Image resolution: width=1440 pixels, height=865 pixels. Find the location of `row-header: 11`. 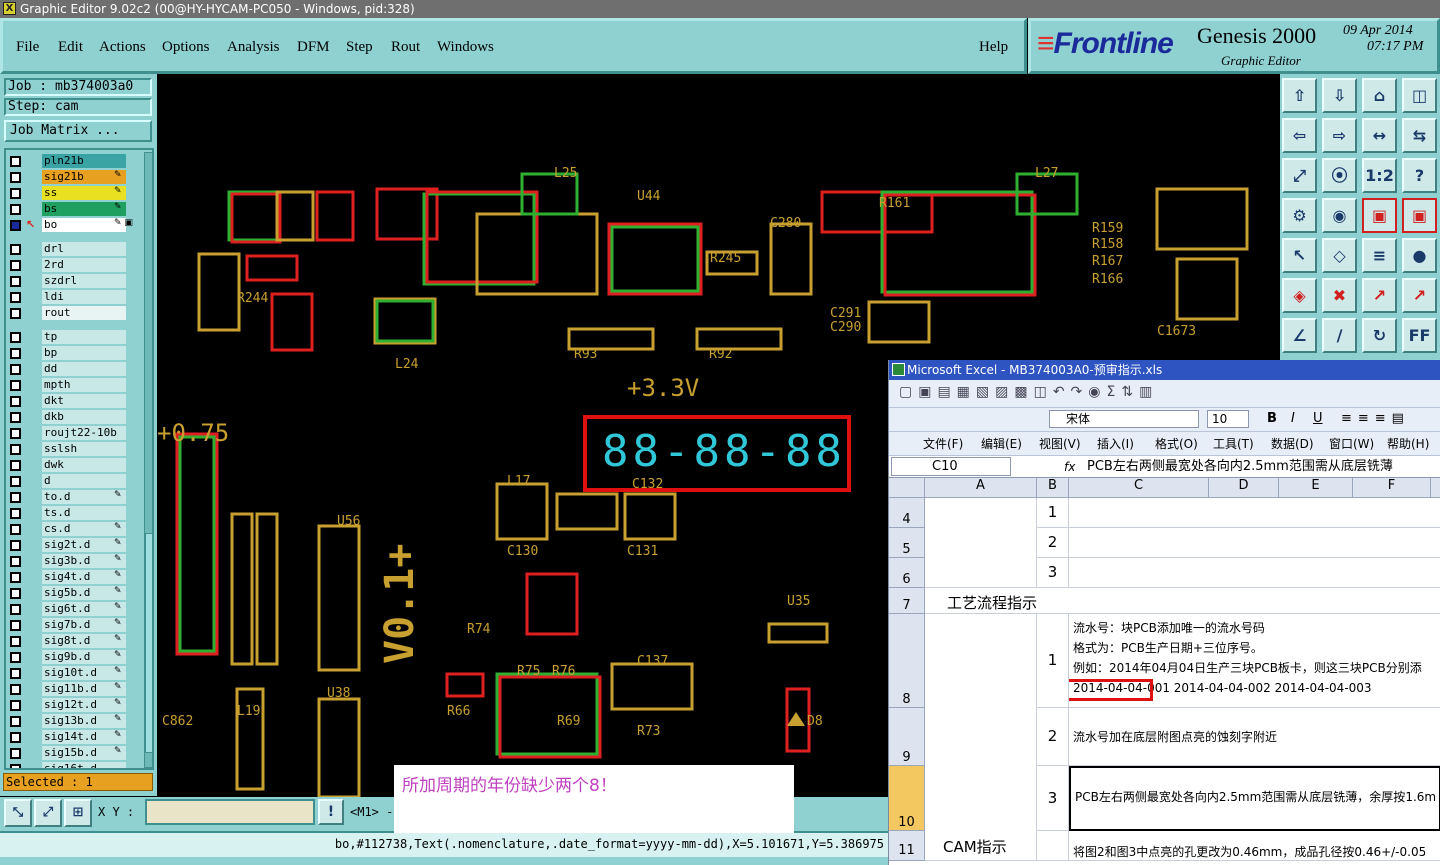

row-header: 11 is located at coordinates (907, 846).